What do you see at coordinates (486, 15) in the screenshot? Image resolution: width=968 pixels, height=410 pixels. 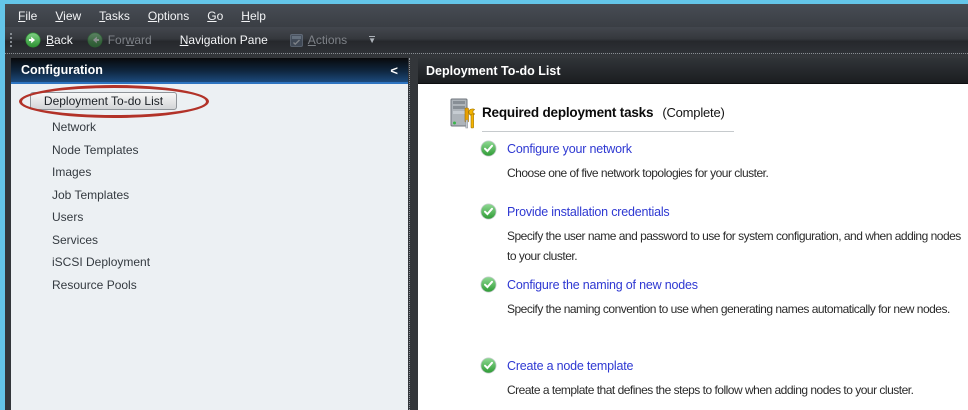 I see `menu-bar: File View Tasks Options Go Help` at bounding box center [486, 15].